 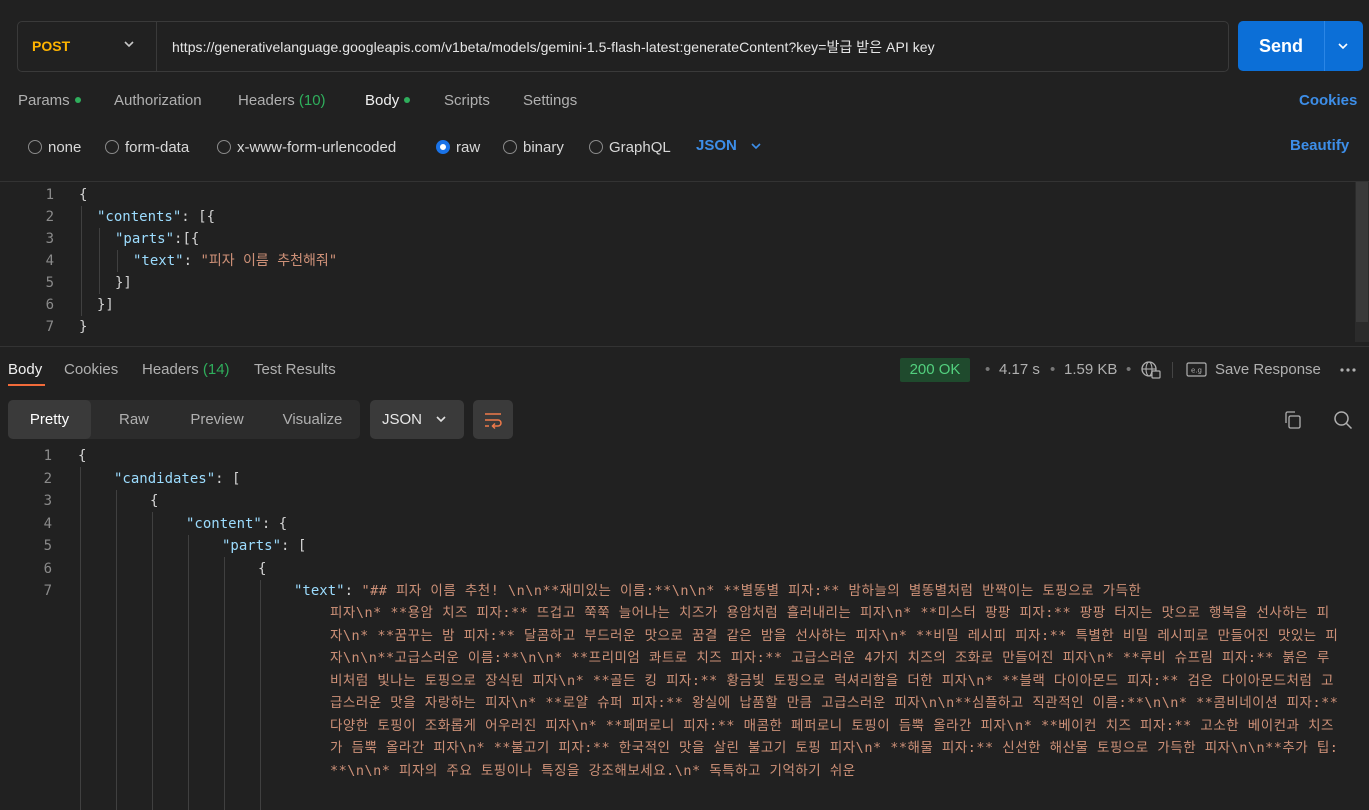 I want to click on view-preview: Preview, so click(x=217, y=419).